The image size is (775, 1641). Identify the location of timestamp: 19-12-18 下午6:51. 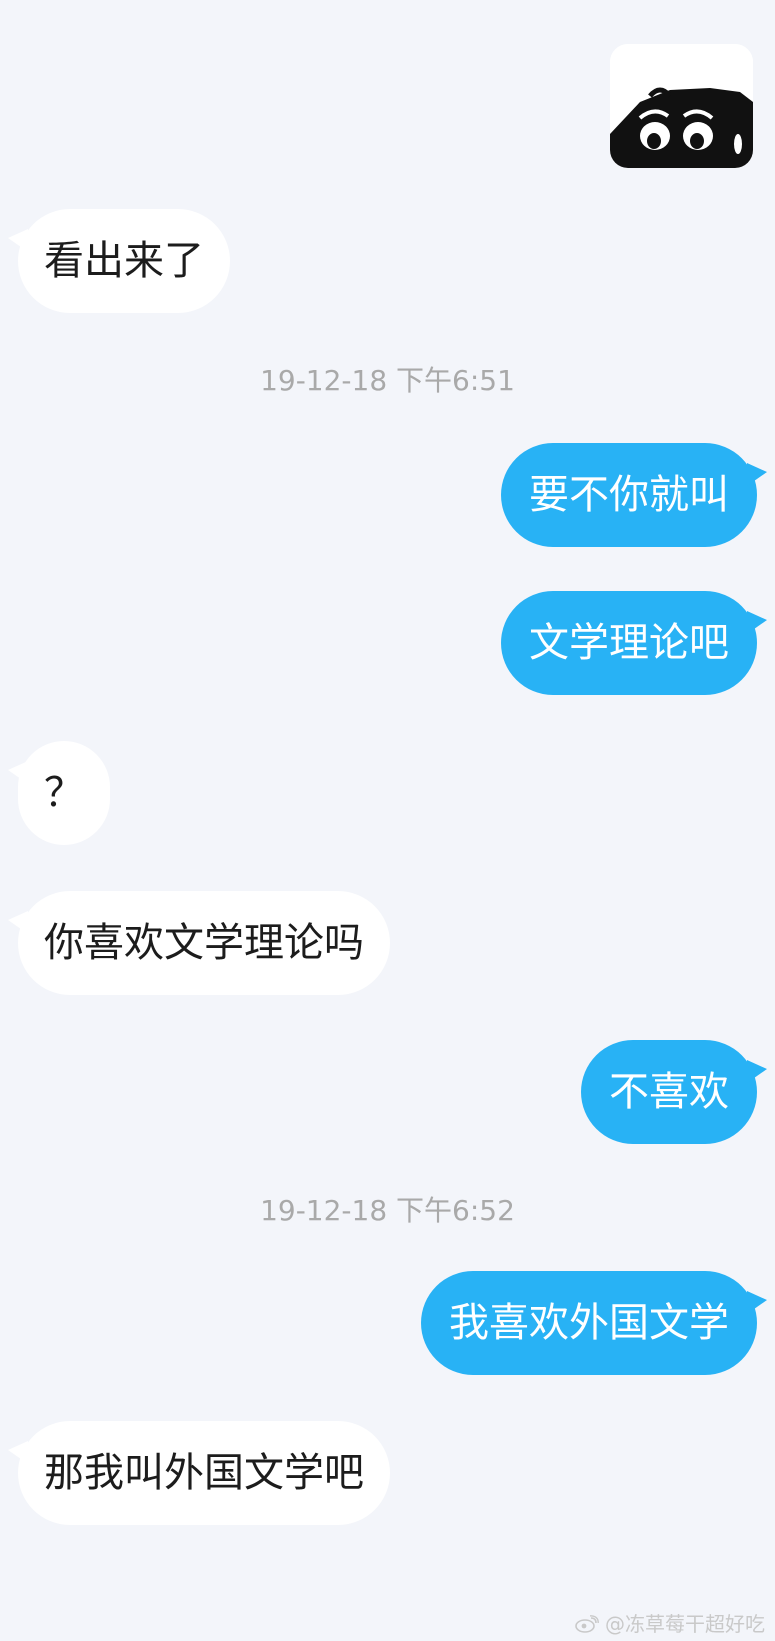
(387, 380).